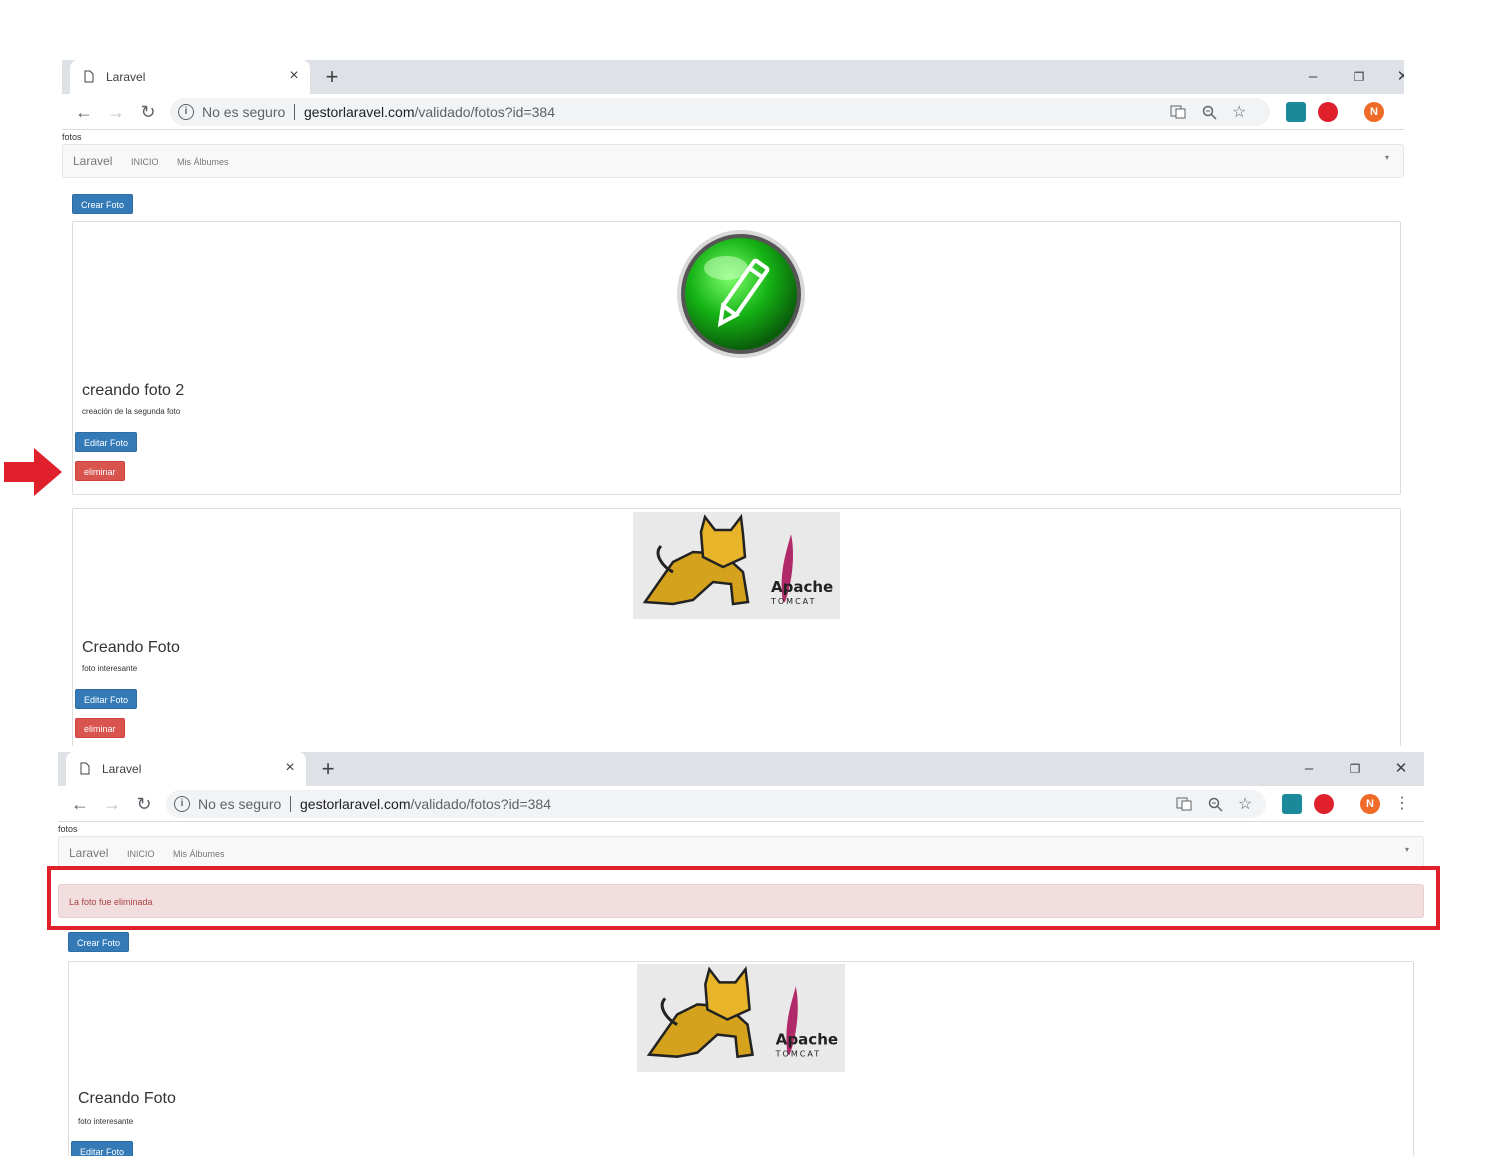 The width and height of the screenshot is (1508, 1156). I want to click on photo-description: creación de la segunda foto, so click(131, 411).